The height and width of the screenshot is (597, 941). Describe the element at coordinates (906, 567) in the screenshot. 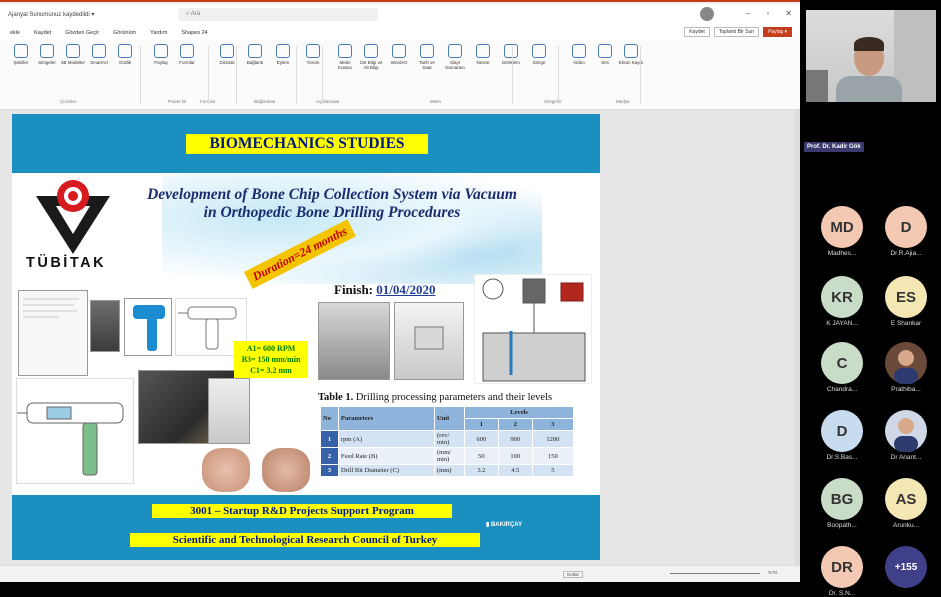

I see `participant-tile: +155` at that location.